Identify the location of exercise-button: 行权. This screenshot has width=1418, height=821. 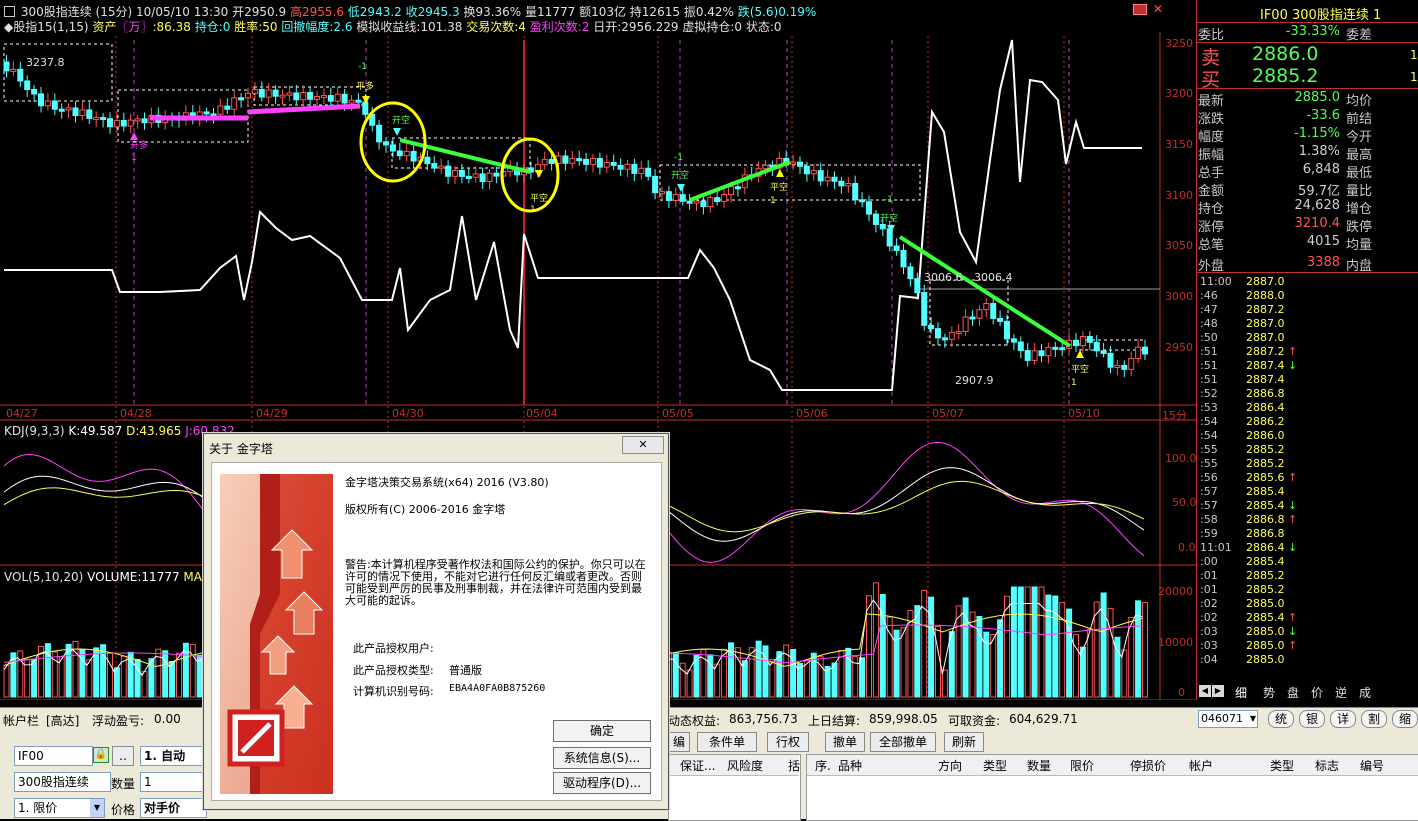
(788, 742).